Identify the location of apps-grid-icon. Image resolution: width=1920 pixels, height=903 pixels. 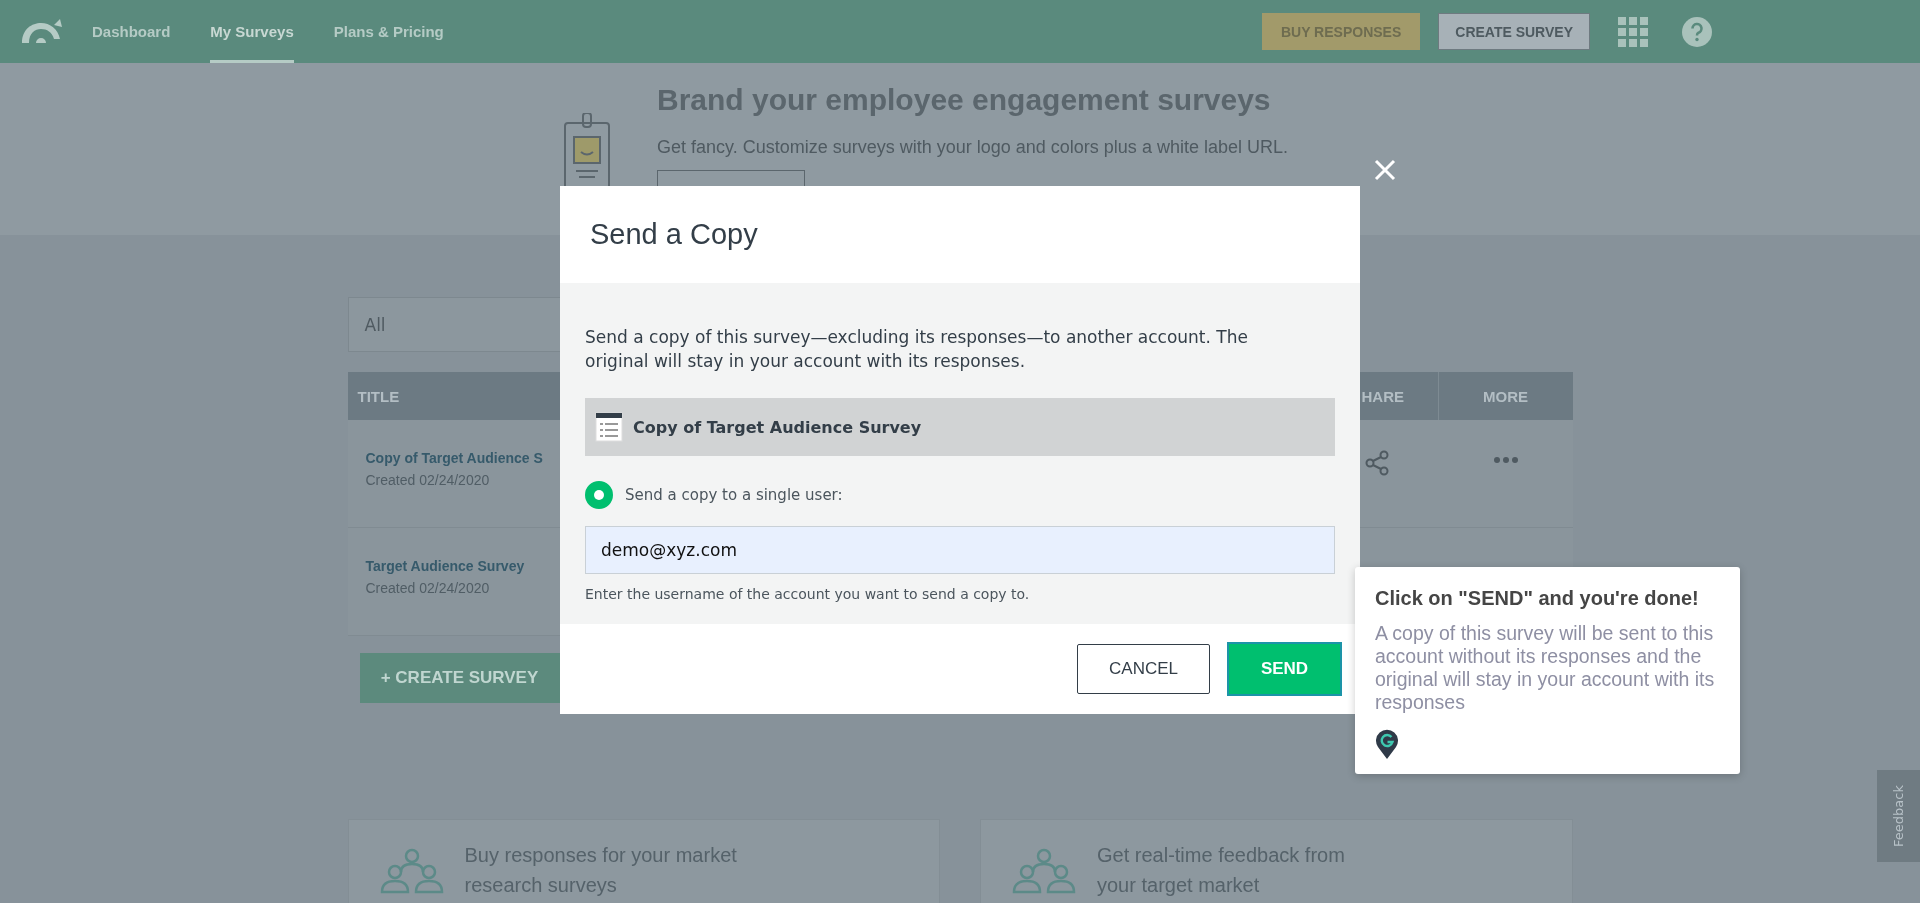
(1633, 31).